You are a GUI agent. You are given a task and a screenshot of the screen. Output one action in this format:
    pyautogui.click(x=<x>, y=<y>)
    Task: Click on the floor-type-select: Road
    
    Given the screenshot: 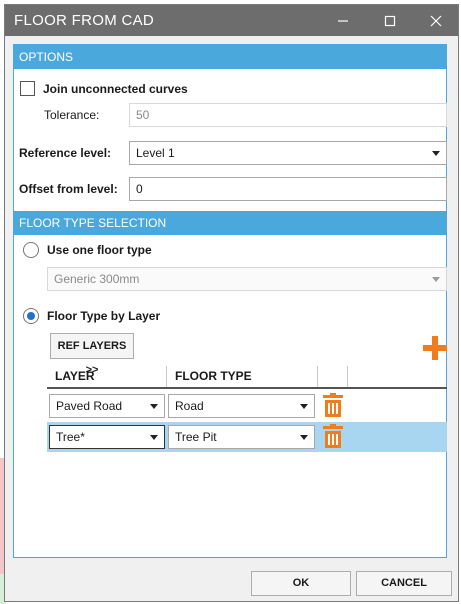 What is the action you would take?
    pyautogui.click(x=241, y=406)
    